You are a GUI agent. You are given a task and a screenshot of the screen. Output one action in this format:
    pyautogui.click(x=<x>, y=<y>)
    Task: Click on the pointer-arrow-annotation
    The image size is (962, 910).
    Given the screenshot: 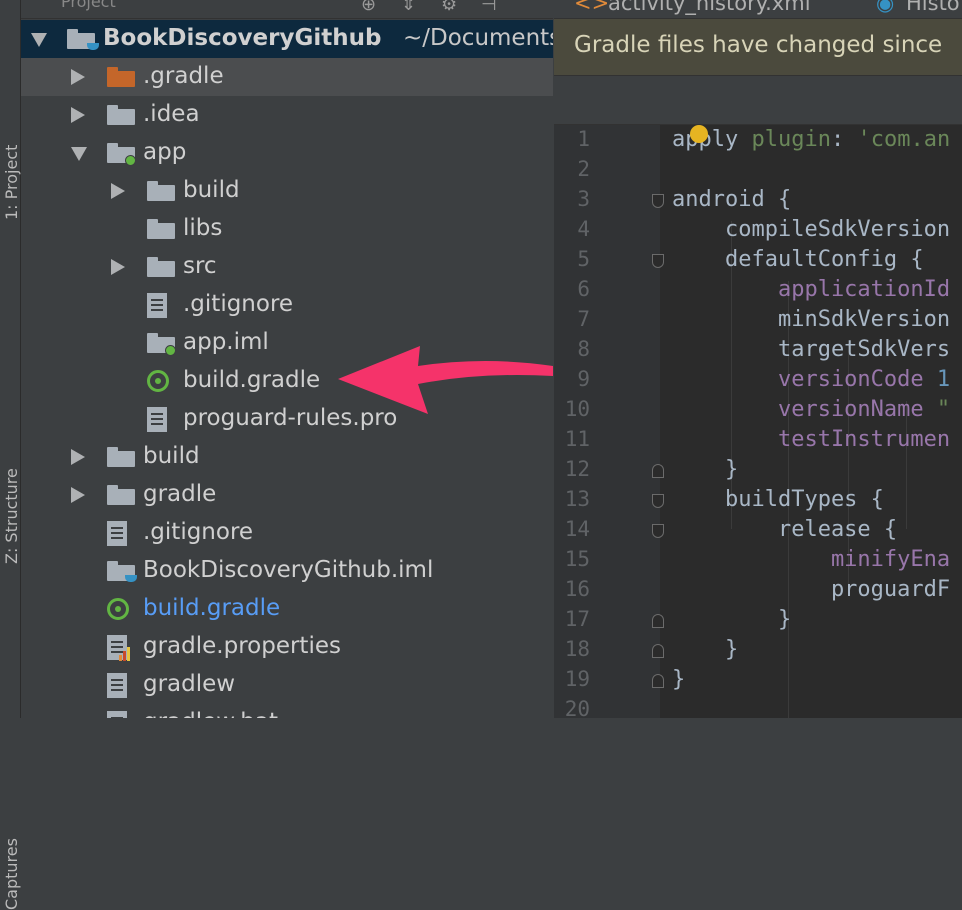 What is the action you would take?
    pyautogui.click(x=445, y=380)
    